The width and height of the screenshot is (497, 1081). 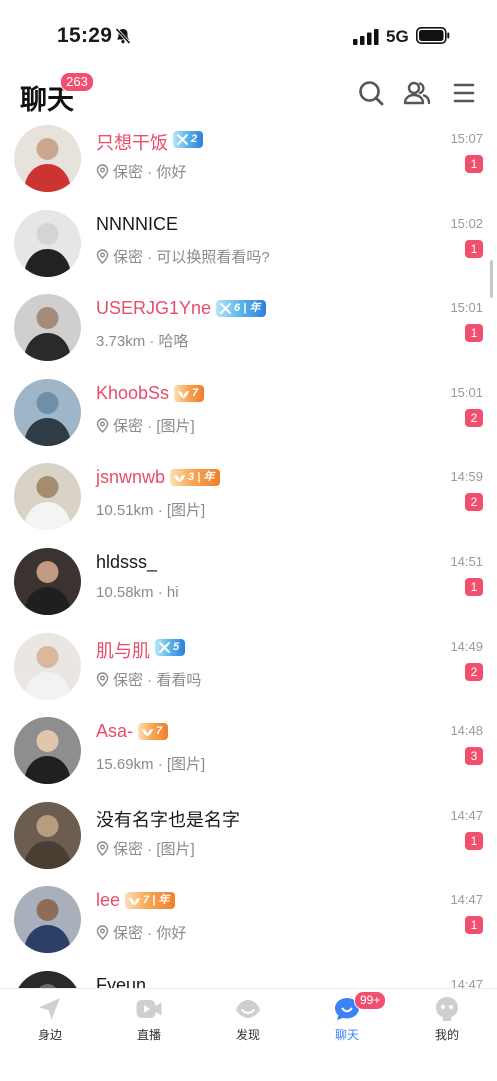 What do you see at coordinates (248, 836) in the screenshot?
I see `chat-row: 没有名字也是名字保密 · [图片] 14:47 1` at bounding box center [248, 836].